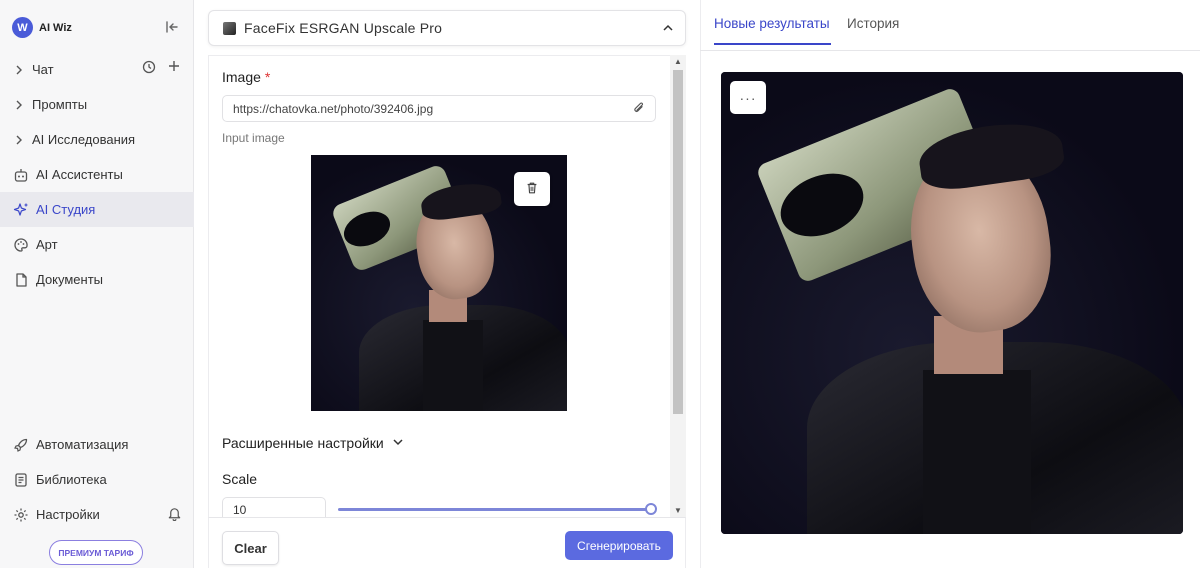 The width and height of the screenshot is (1200, 568). What do you see at coordinates (495, 509) in the screenshot?
I see `scale-slider-track` at bounding box center [495, 509].